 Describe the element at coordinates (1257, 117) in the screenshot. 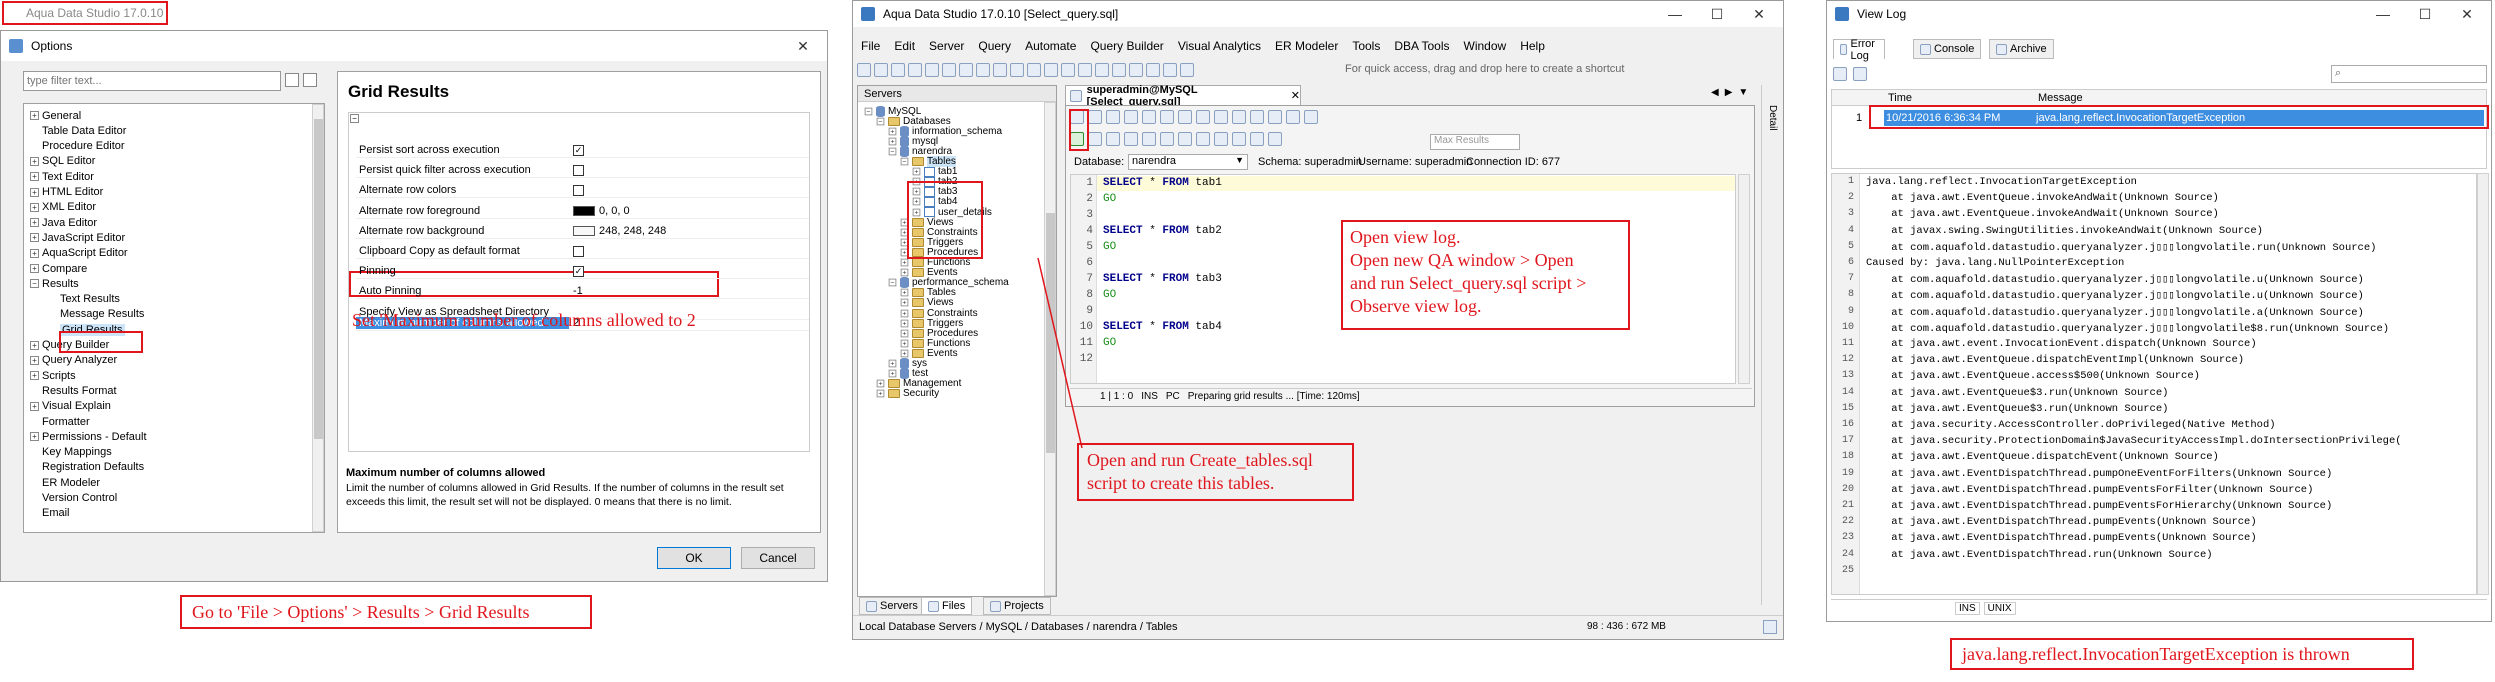

I see `editor-undo-icon` at that location.